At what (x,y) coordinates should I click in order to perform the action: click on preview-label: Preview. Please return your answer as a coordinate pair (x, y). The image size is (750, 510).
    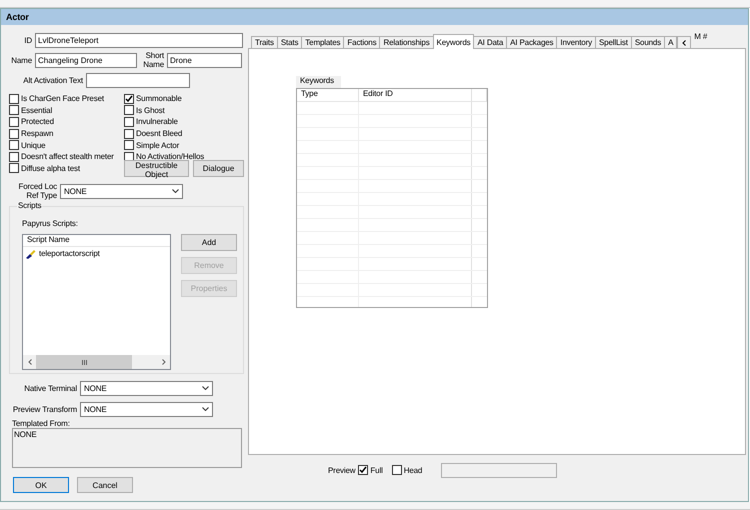
    Looking at the image, I should click on (342, 470).